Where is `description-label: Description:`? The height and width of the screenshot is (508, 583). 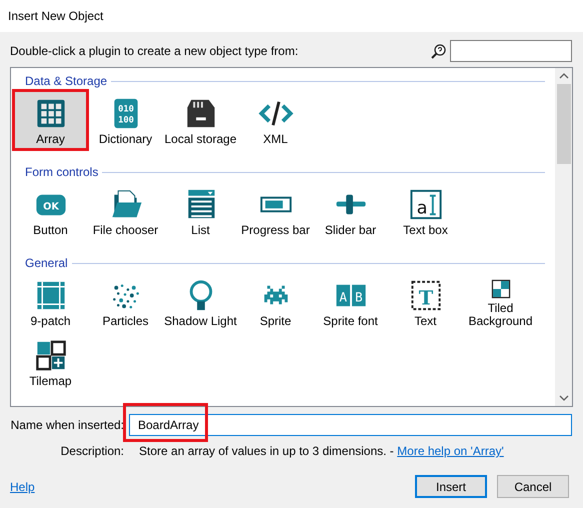
description-label: Description: is located at coordinates (92, 451).